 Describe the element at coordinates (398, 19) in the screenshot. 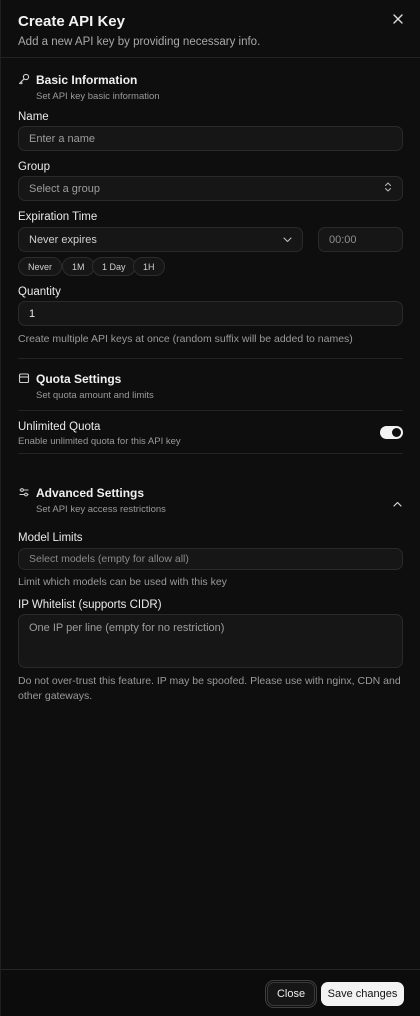

I see `close-icon` at that location.